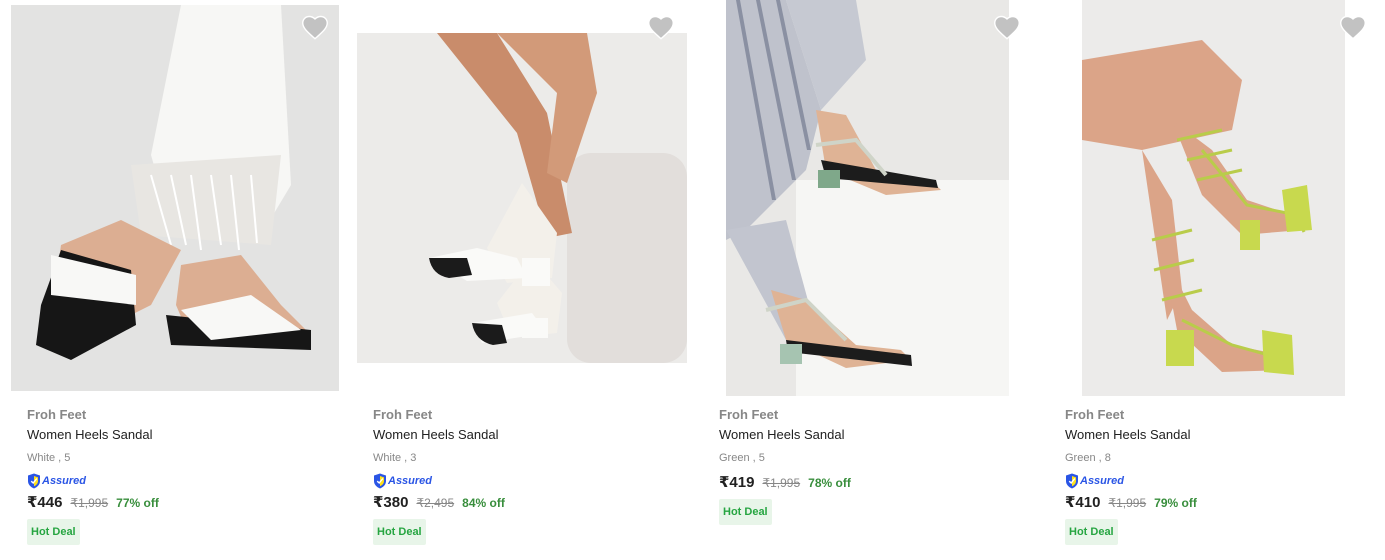 The height and width of the screenshot is (560, 1385). I want to click on selling-price: ₹380, so click(391, 502).